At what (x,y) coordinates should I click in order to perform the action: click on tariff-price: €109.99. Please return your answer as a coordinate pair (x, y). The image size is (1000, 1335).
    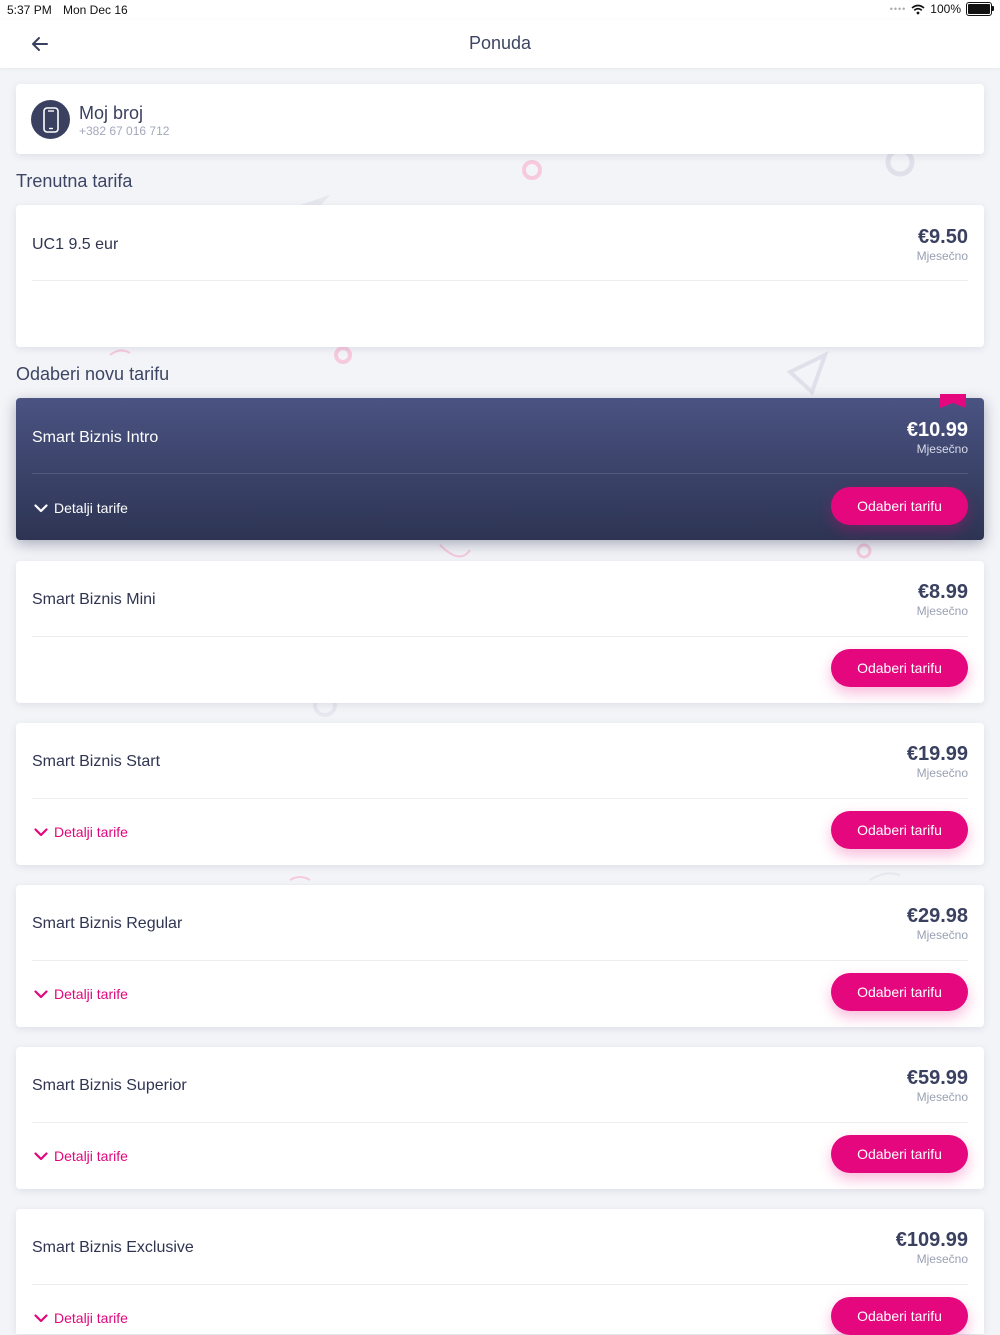
    Looking at the image, I should click on (931, 1240).